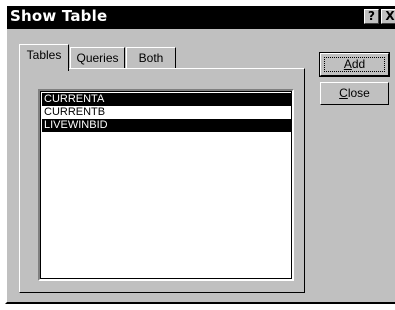 This screenshot has width=395, height=310. I want to click on add-button: Add, so click(354, 64).